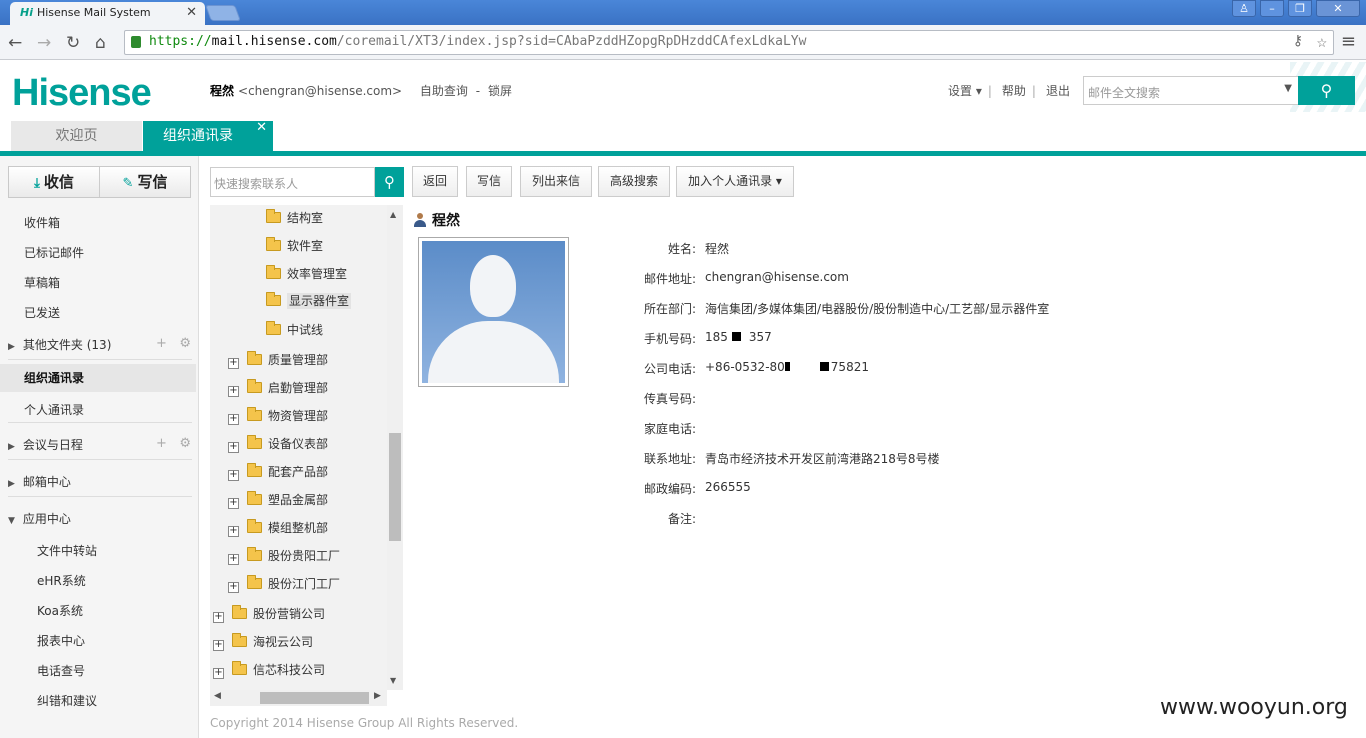 This screenshot has width=1366, height=738. Describe the element at coordinates (306, 273) in the screenshot. I see `tree-item: 效率管理室` at that location.